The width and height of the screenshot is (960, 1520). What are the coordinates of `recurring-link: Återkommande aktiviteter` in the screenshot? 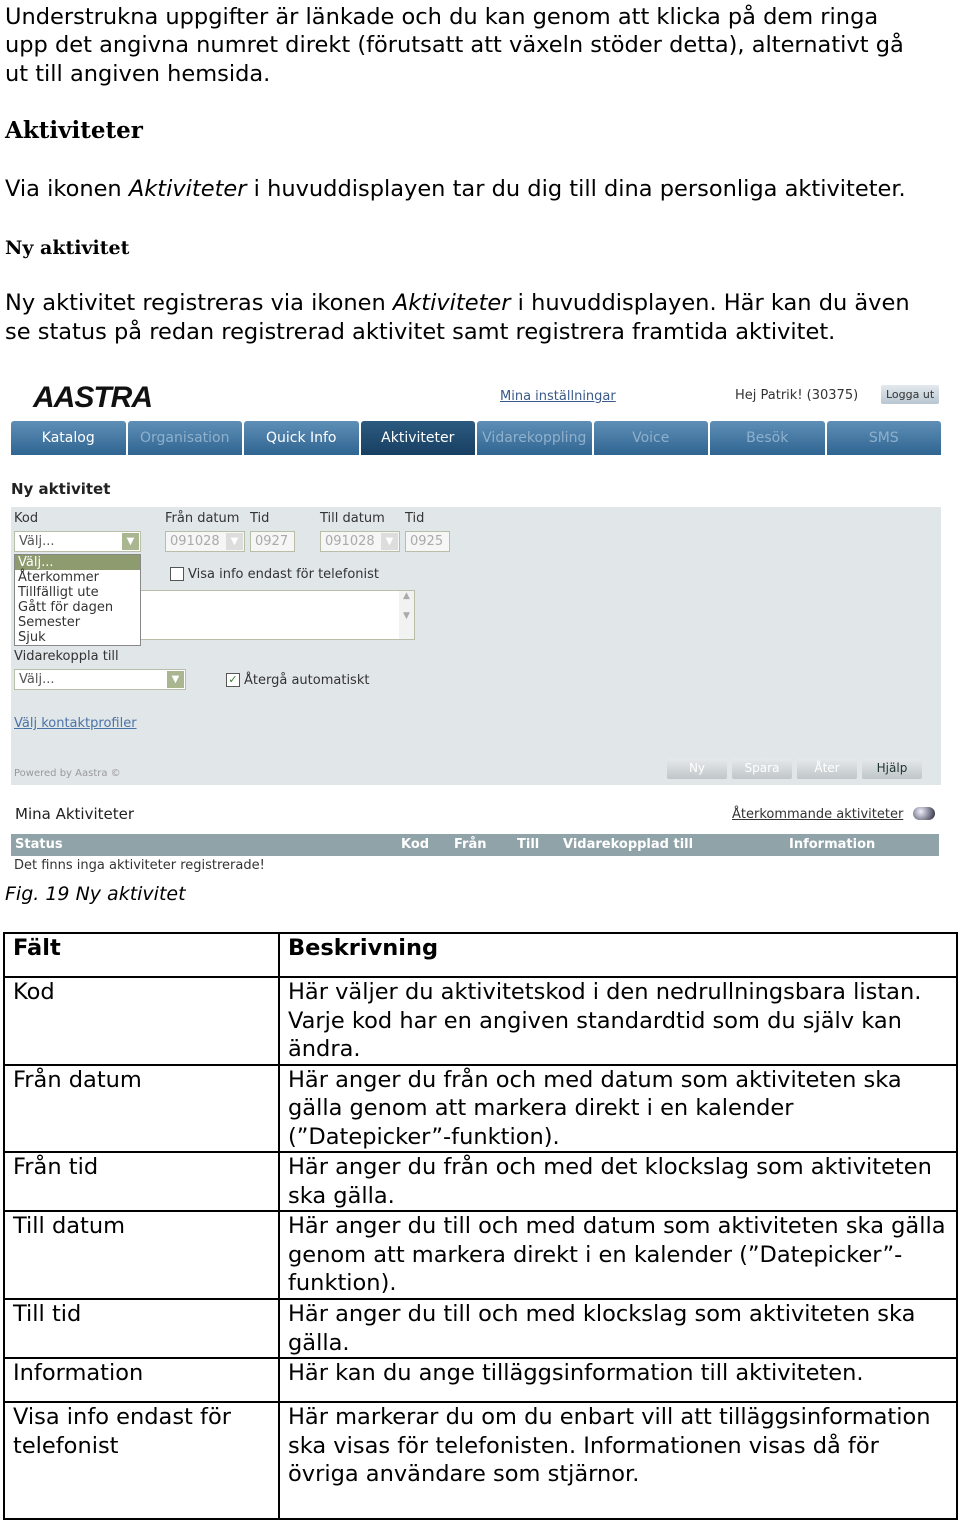 It's located at (817, 814).